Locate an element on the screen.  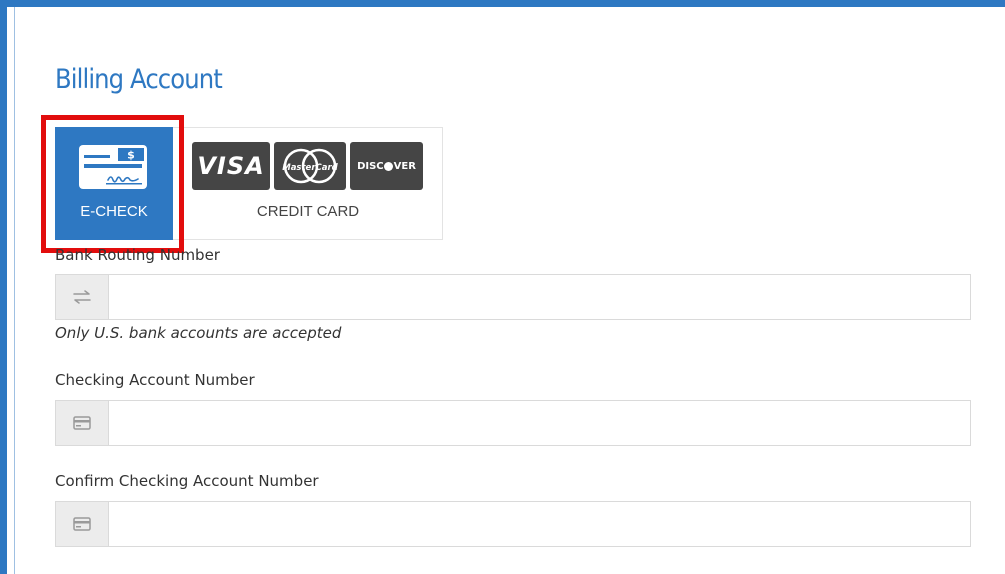
confirm-checking-input is located at coordinates (539, 524).